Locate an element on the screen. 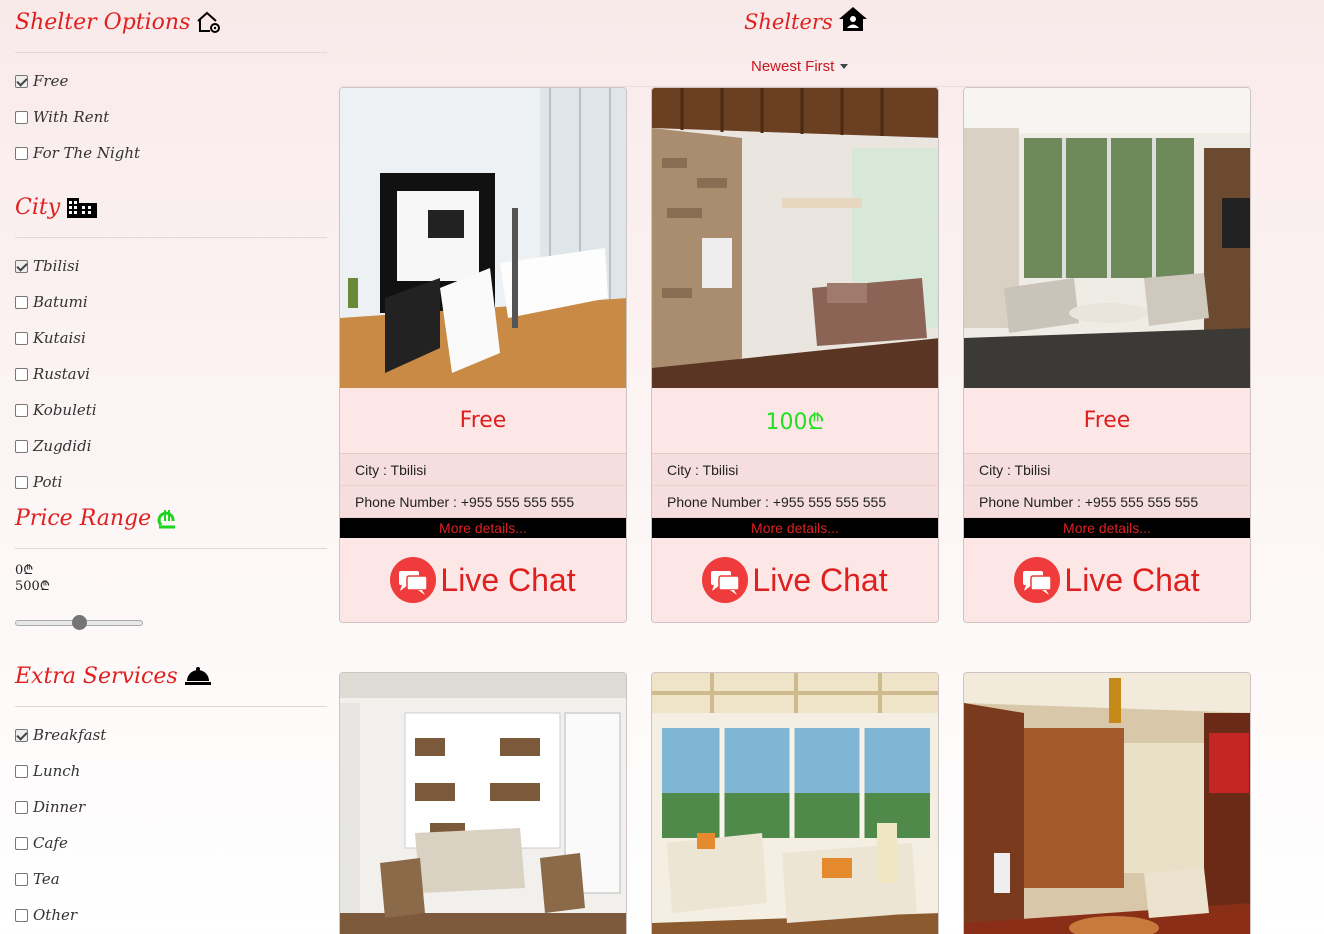 Image resolution: width=1324 pixels, height=934 pixels. service-option-tea: Tea is located at coordinates (171, 879).